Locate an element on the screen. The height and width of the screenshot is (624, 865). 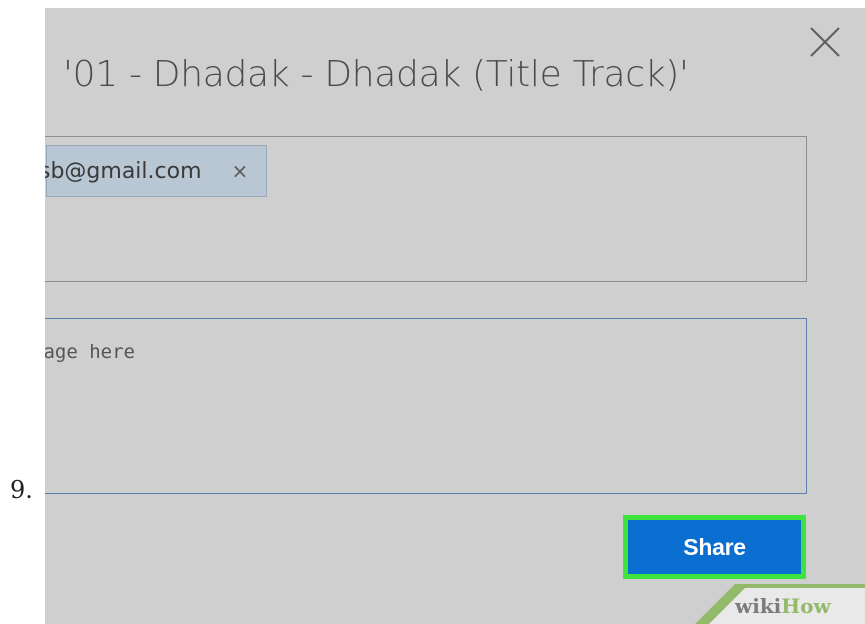
close-icon is located at coordinates (825, 42).